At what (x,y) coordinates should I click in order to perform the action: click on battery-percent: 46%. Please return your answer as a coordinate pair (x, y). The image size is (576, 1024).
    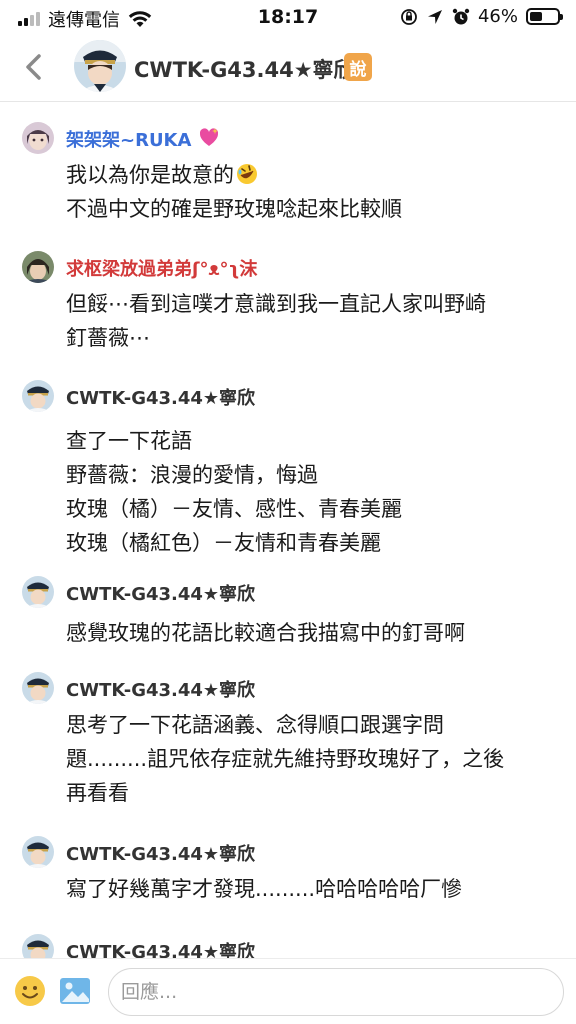
    Looking at the image, I should click on (497, 16).